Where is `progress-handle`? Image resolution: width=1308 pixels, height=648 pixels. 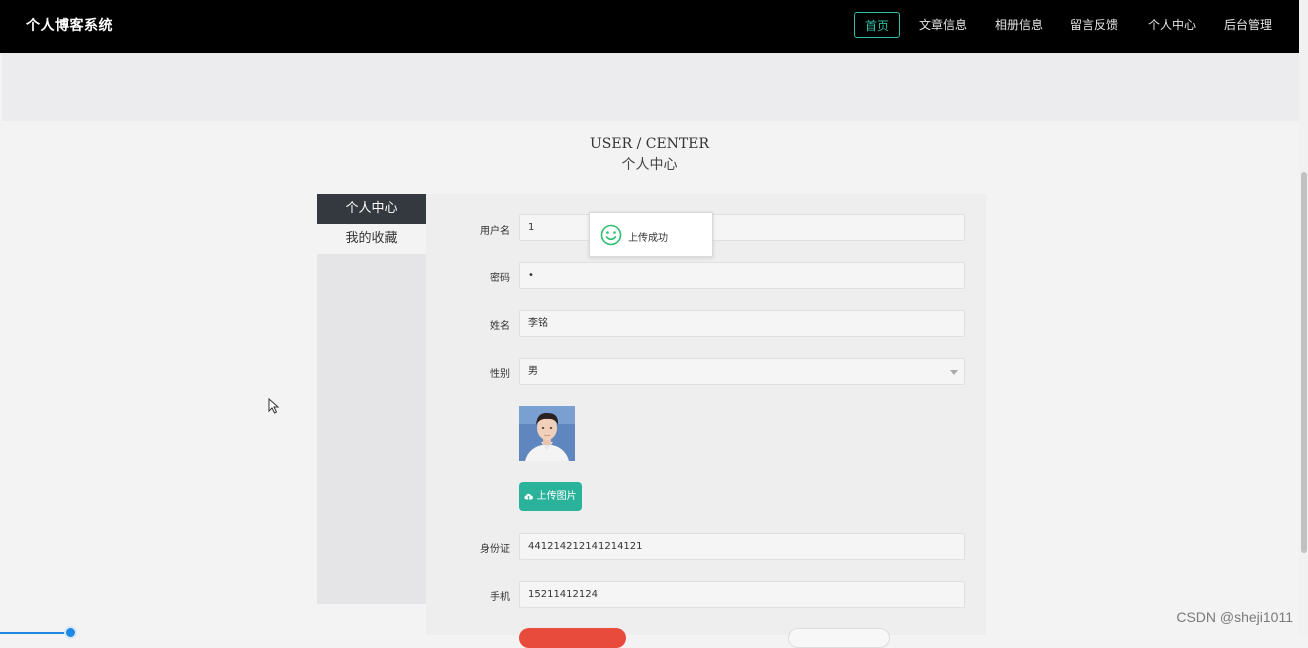 progress-handle is located at coordinates (70, 632).